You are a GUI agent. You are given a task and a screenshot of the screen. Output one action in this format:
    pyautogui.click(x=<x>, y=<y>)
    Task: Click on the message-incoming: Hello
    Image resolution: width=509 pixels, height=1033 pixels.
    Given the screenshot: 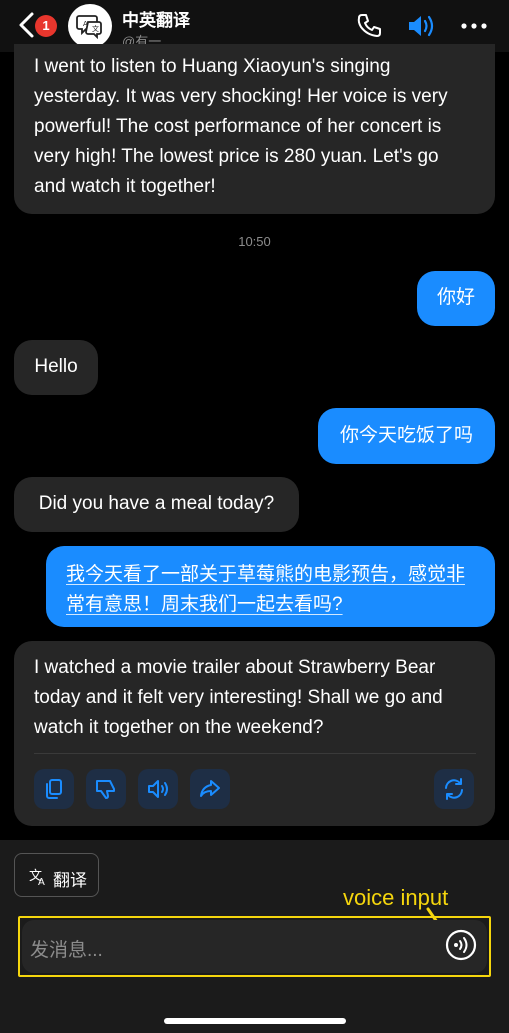 What is the action you would take?
    pyautogui.click(x=56, y=367)
    